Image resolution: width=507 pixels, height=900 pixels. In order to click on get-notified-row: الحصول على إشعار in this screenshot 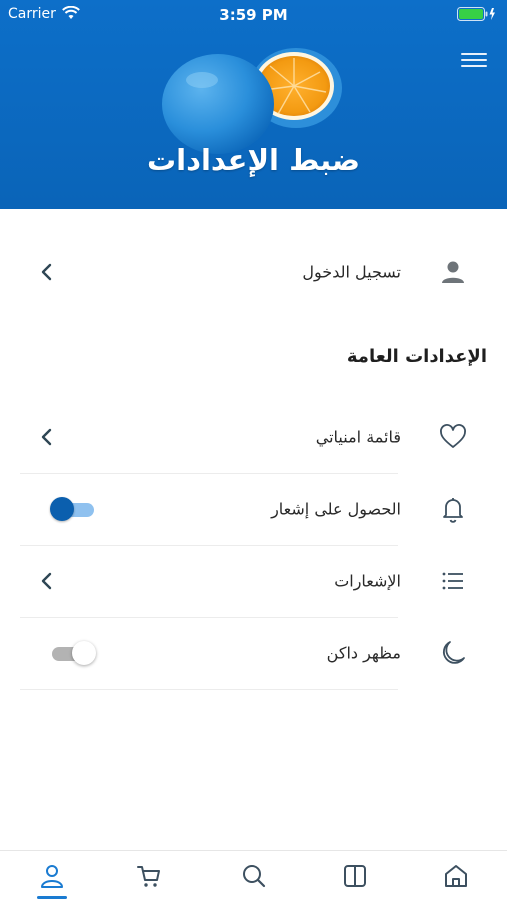, I will do `click(253, 509)`.